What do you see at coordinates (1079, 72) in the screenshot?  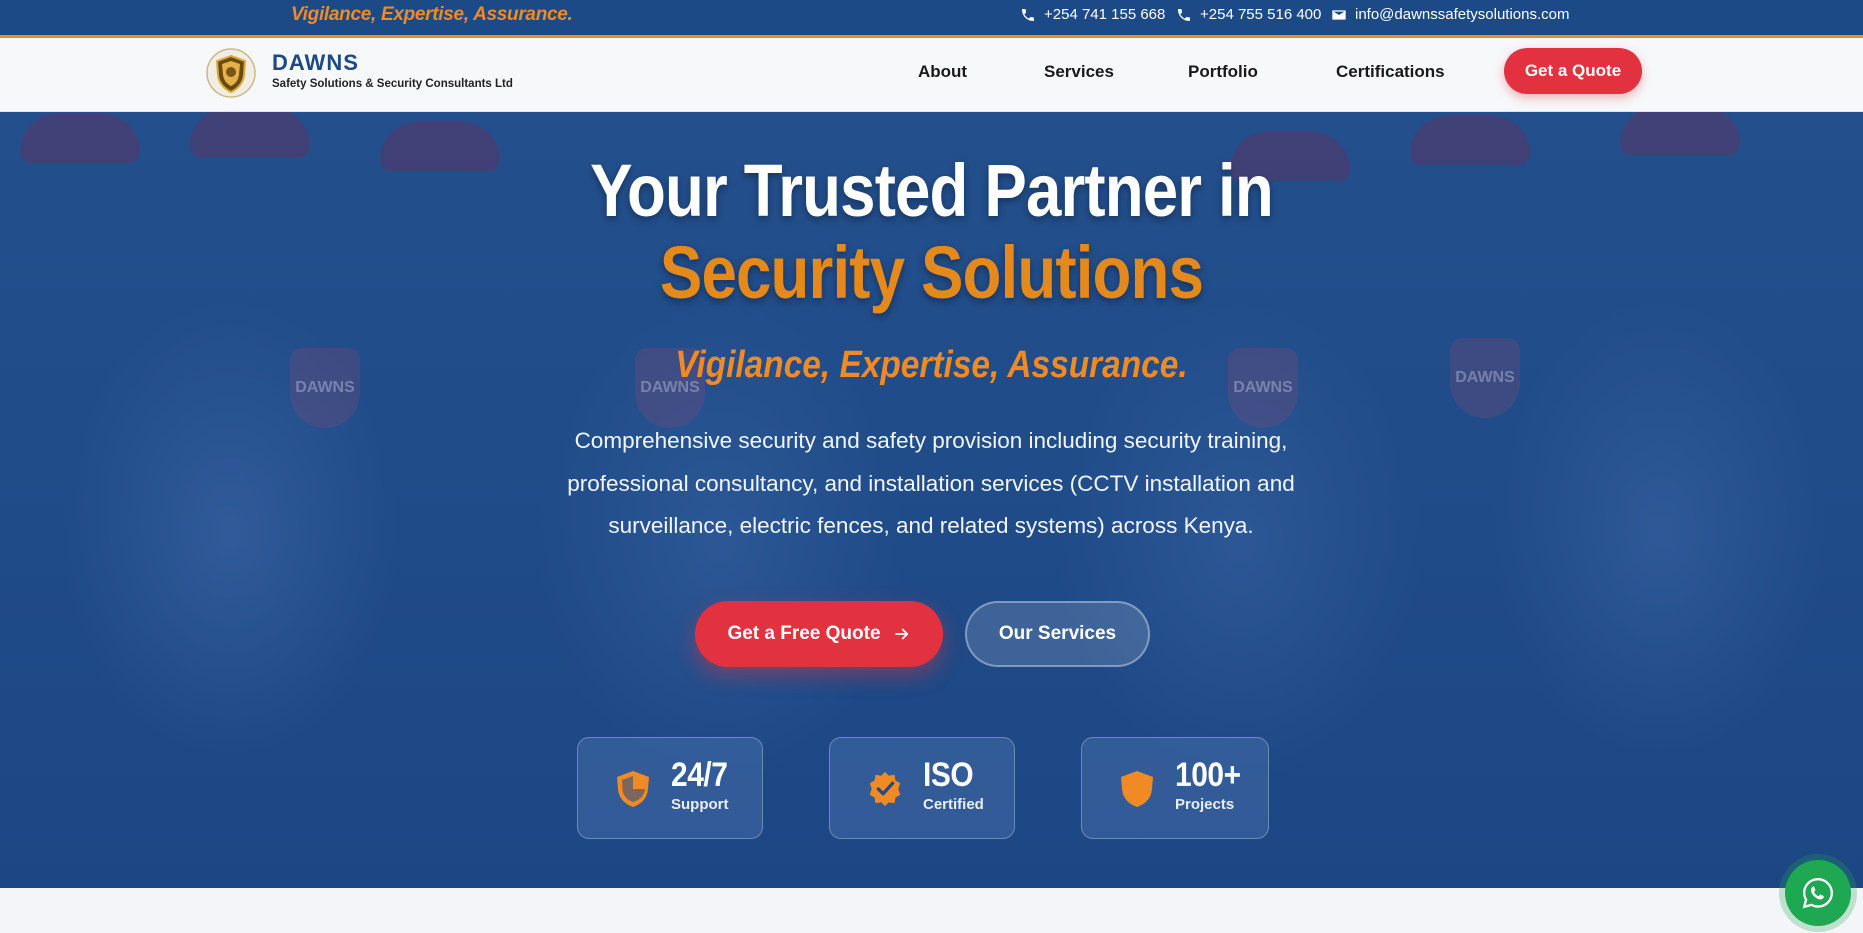 I see `nav-services: Services` at bounding box center [1079, 72].